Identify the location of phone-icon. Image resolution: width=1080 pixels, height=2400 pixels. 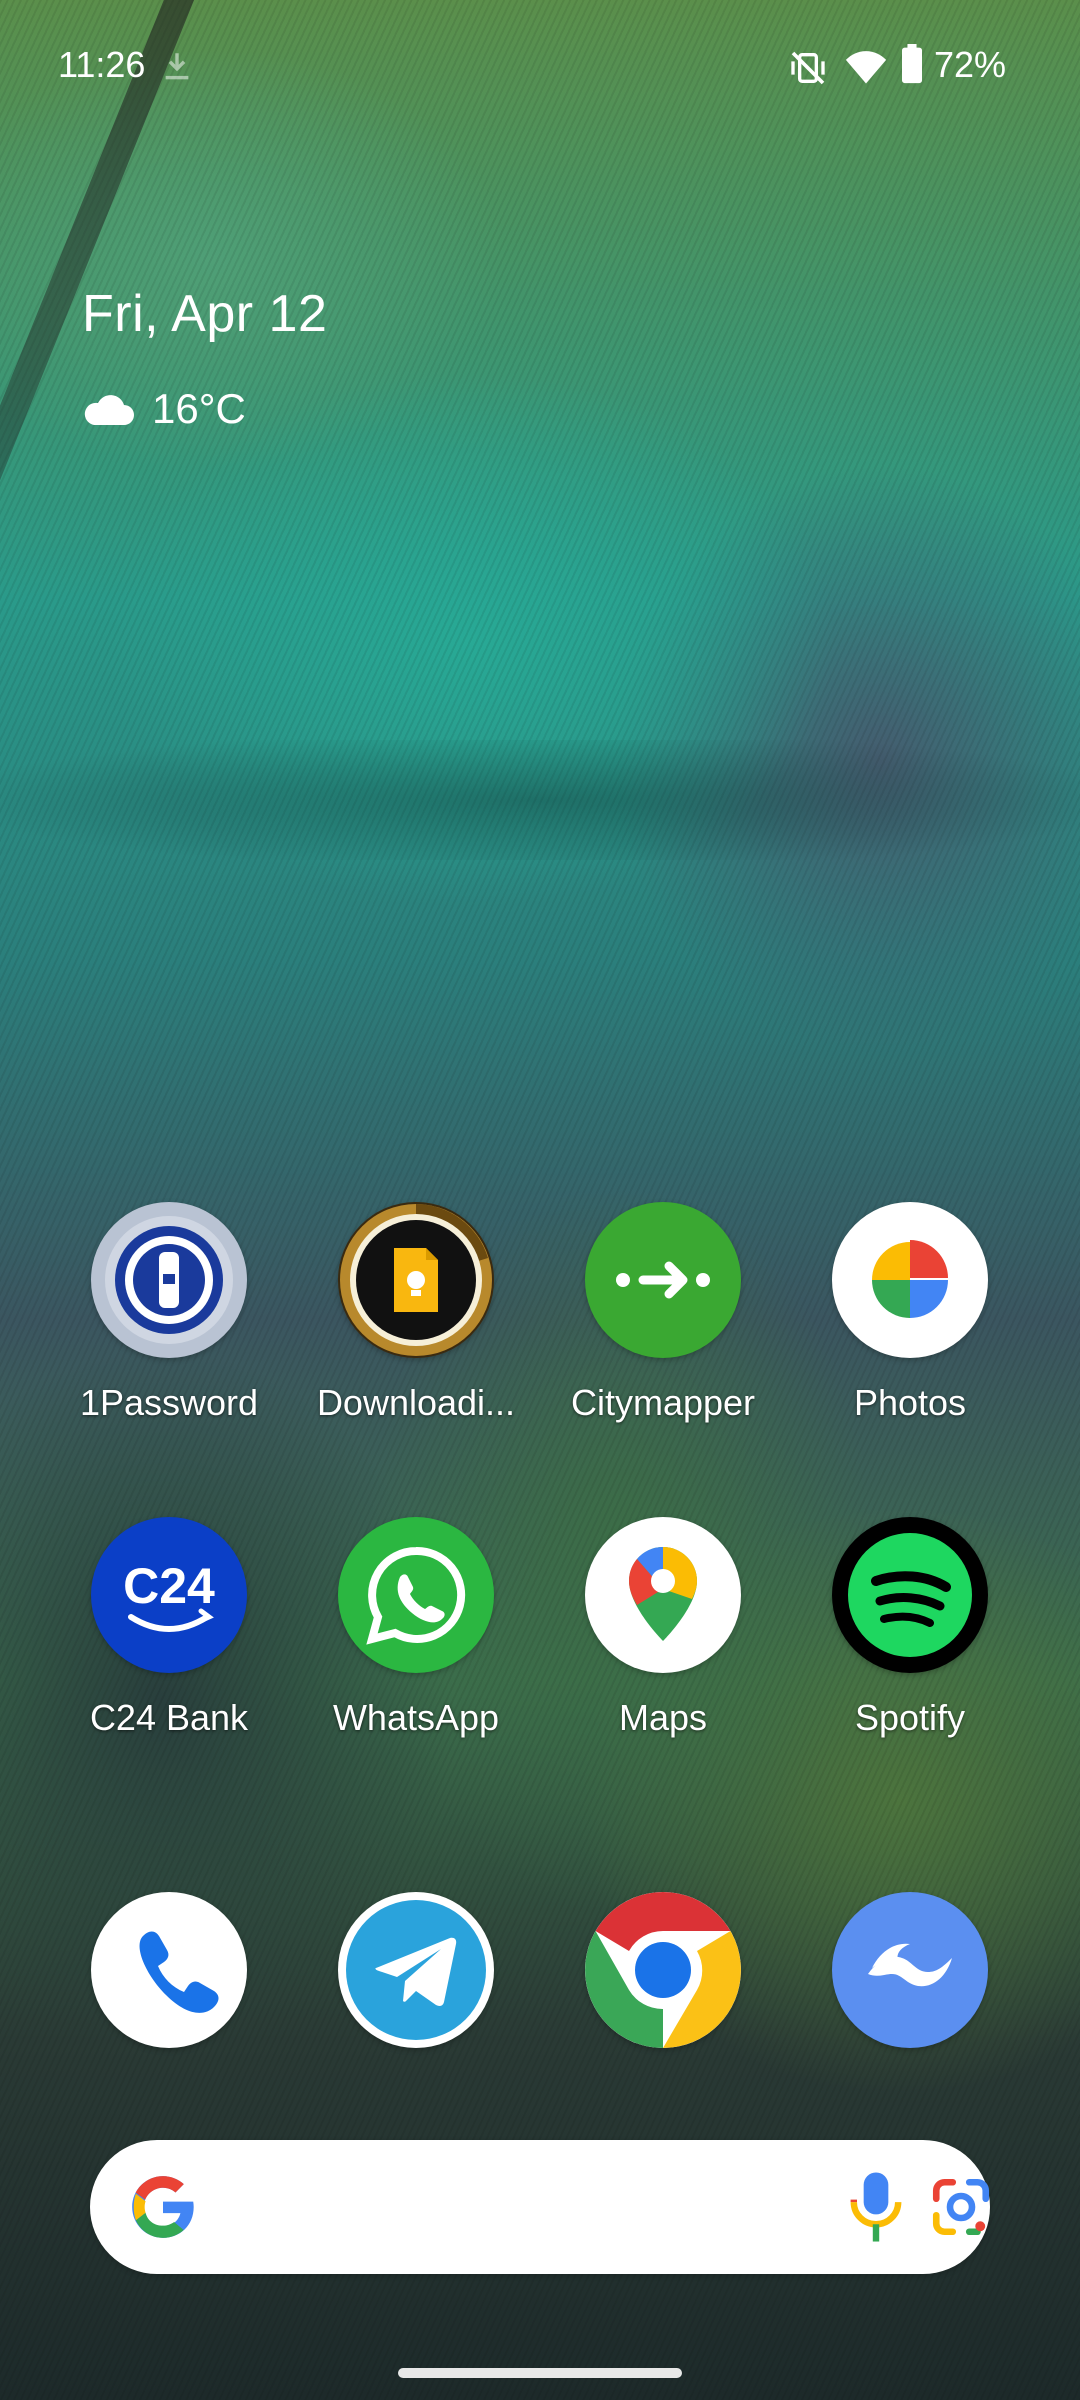
(169, 1970).